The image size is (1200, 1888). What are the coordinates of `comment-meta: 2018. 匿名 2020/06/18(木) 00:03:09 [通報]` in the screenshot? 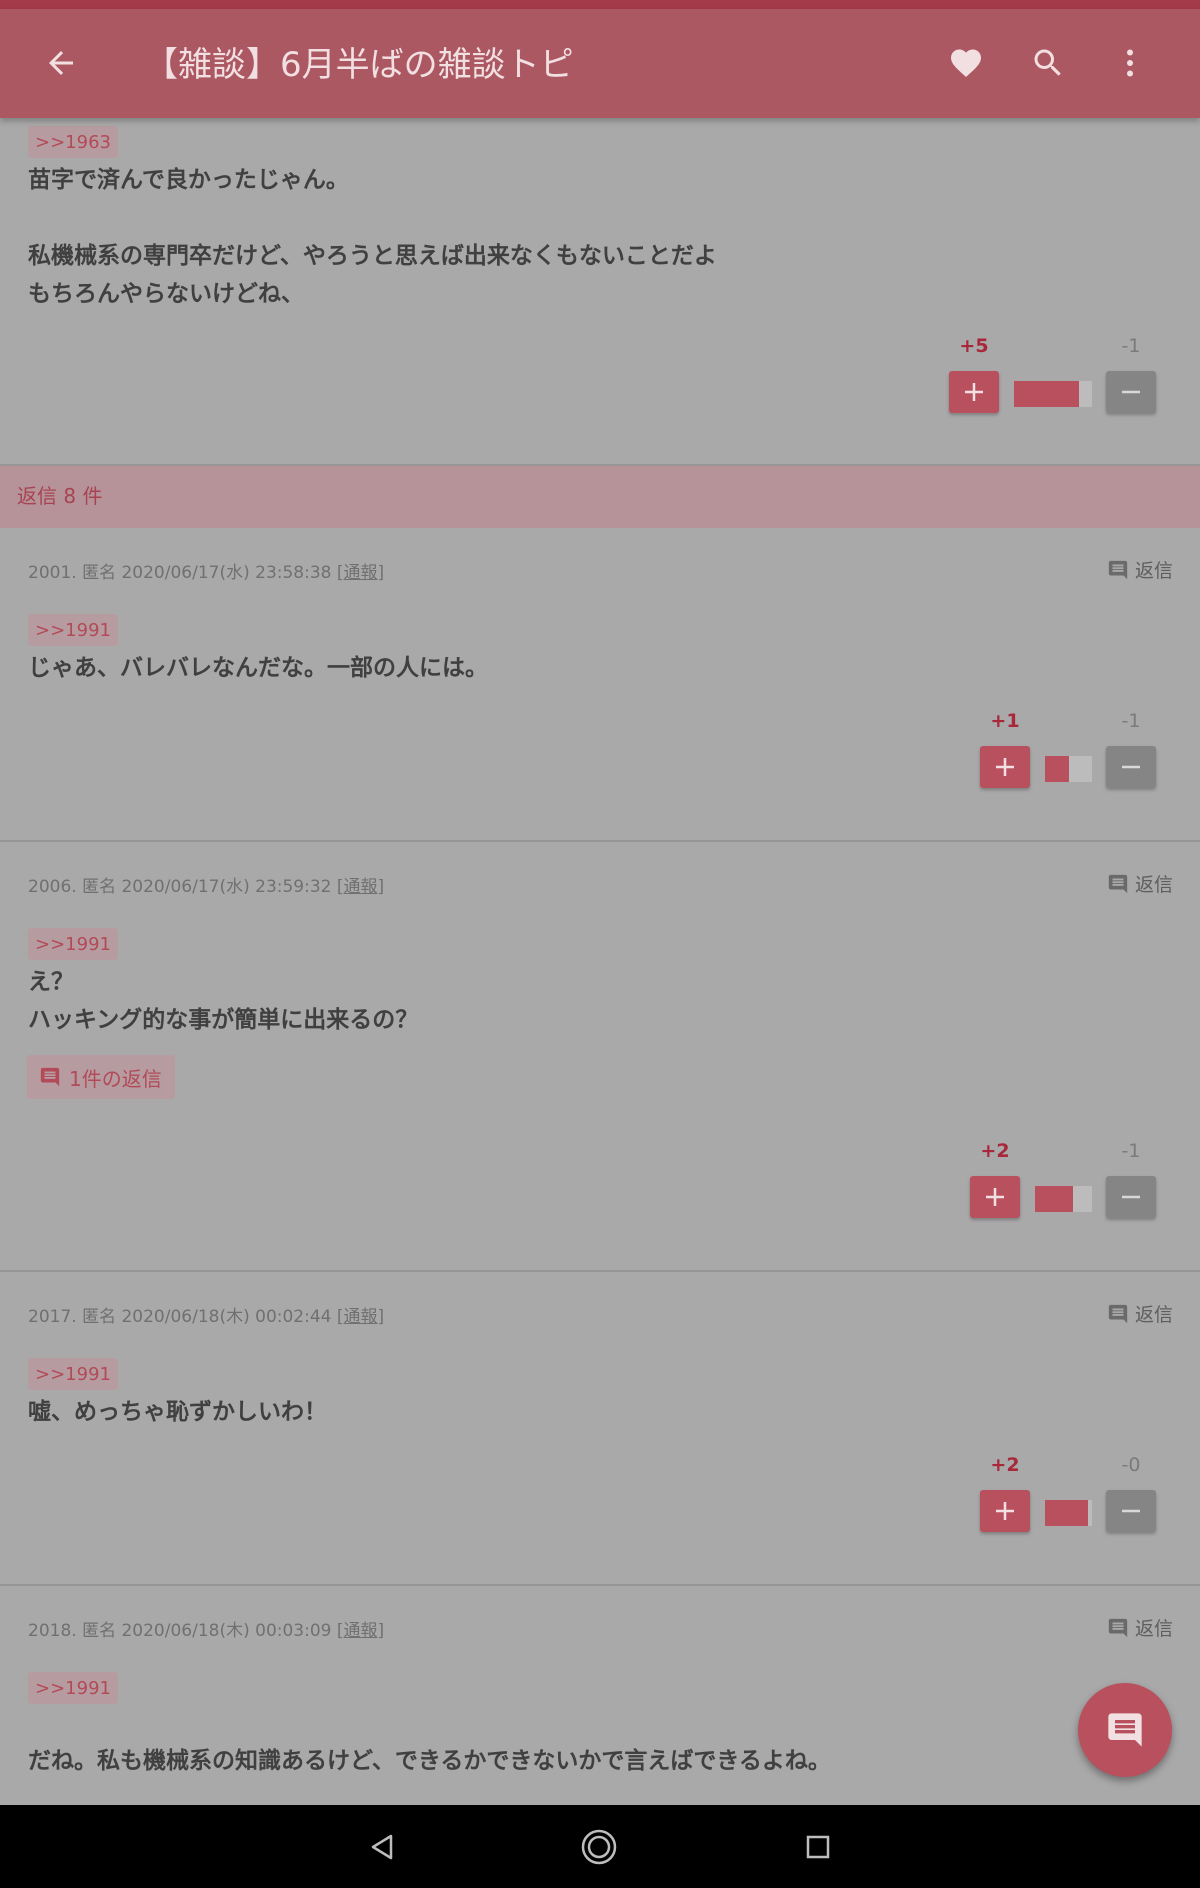 It's located at (206, 1628).